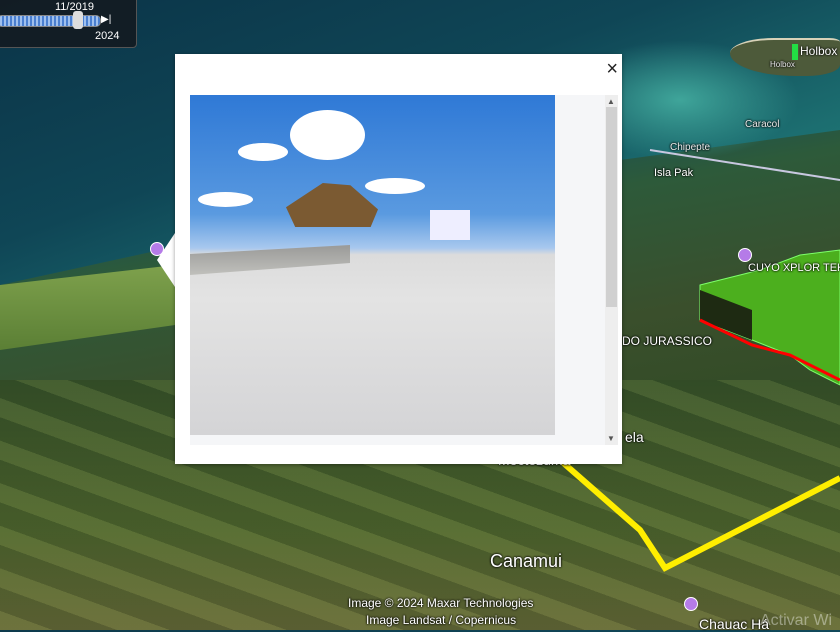  I want to click on timeline-thumb, so click(78, 20).